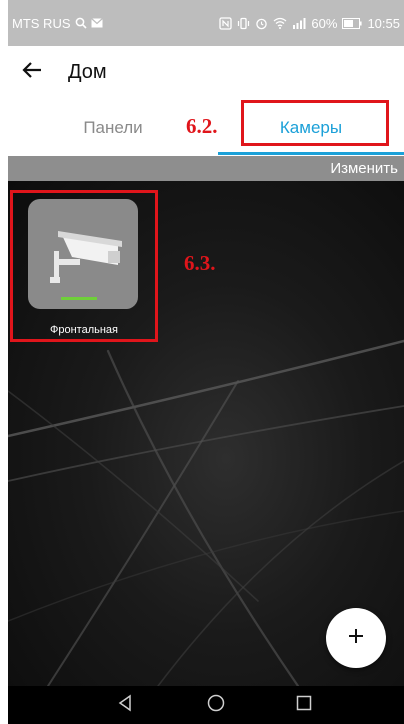 The height and width of the screenshot is (724, 404). I want to click on add-camera-button, so click(356, 638).